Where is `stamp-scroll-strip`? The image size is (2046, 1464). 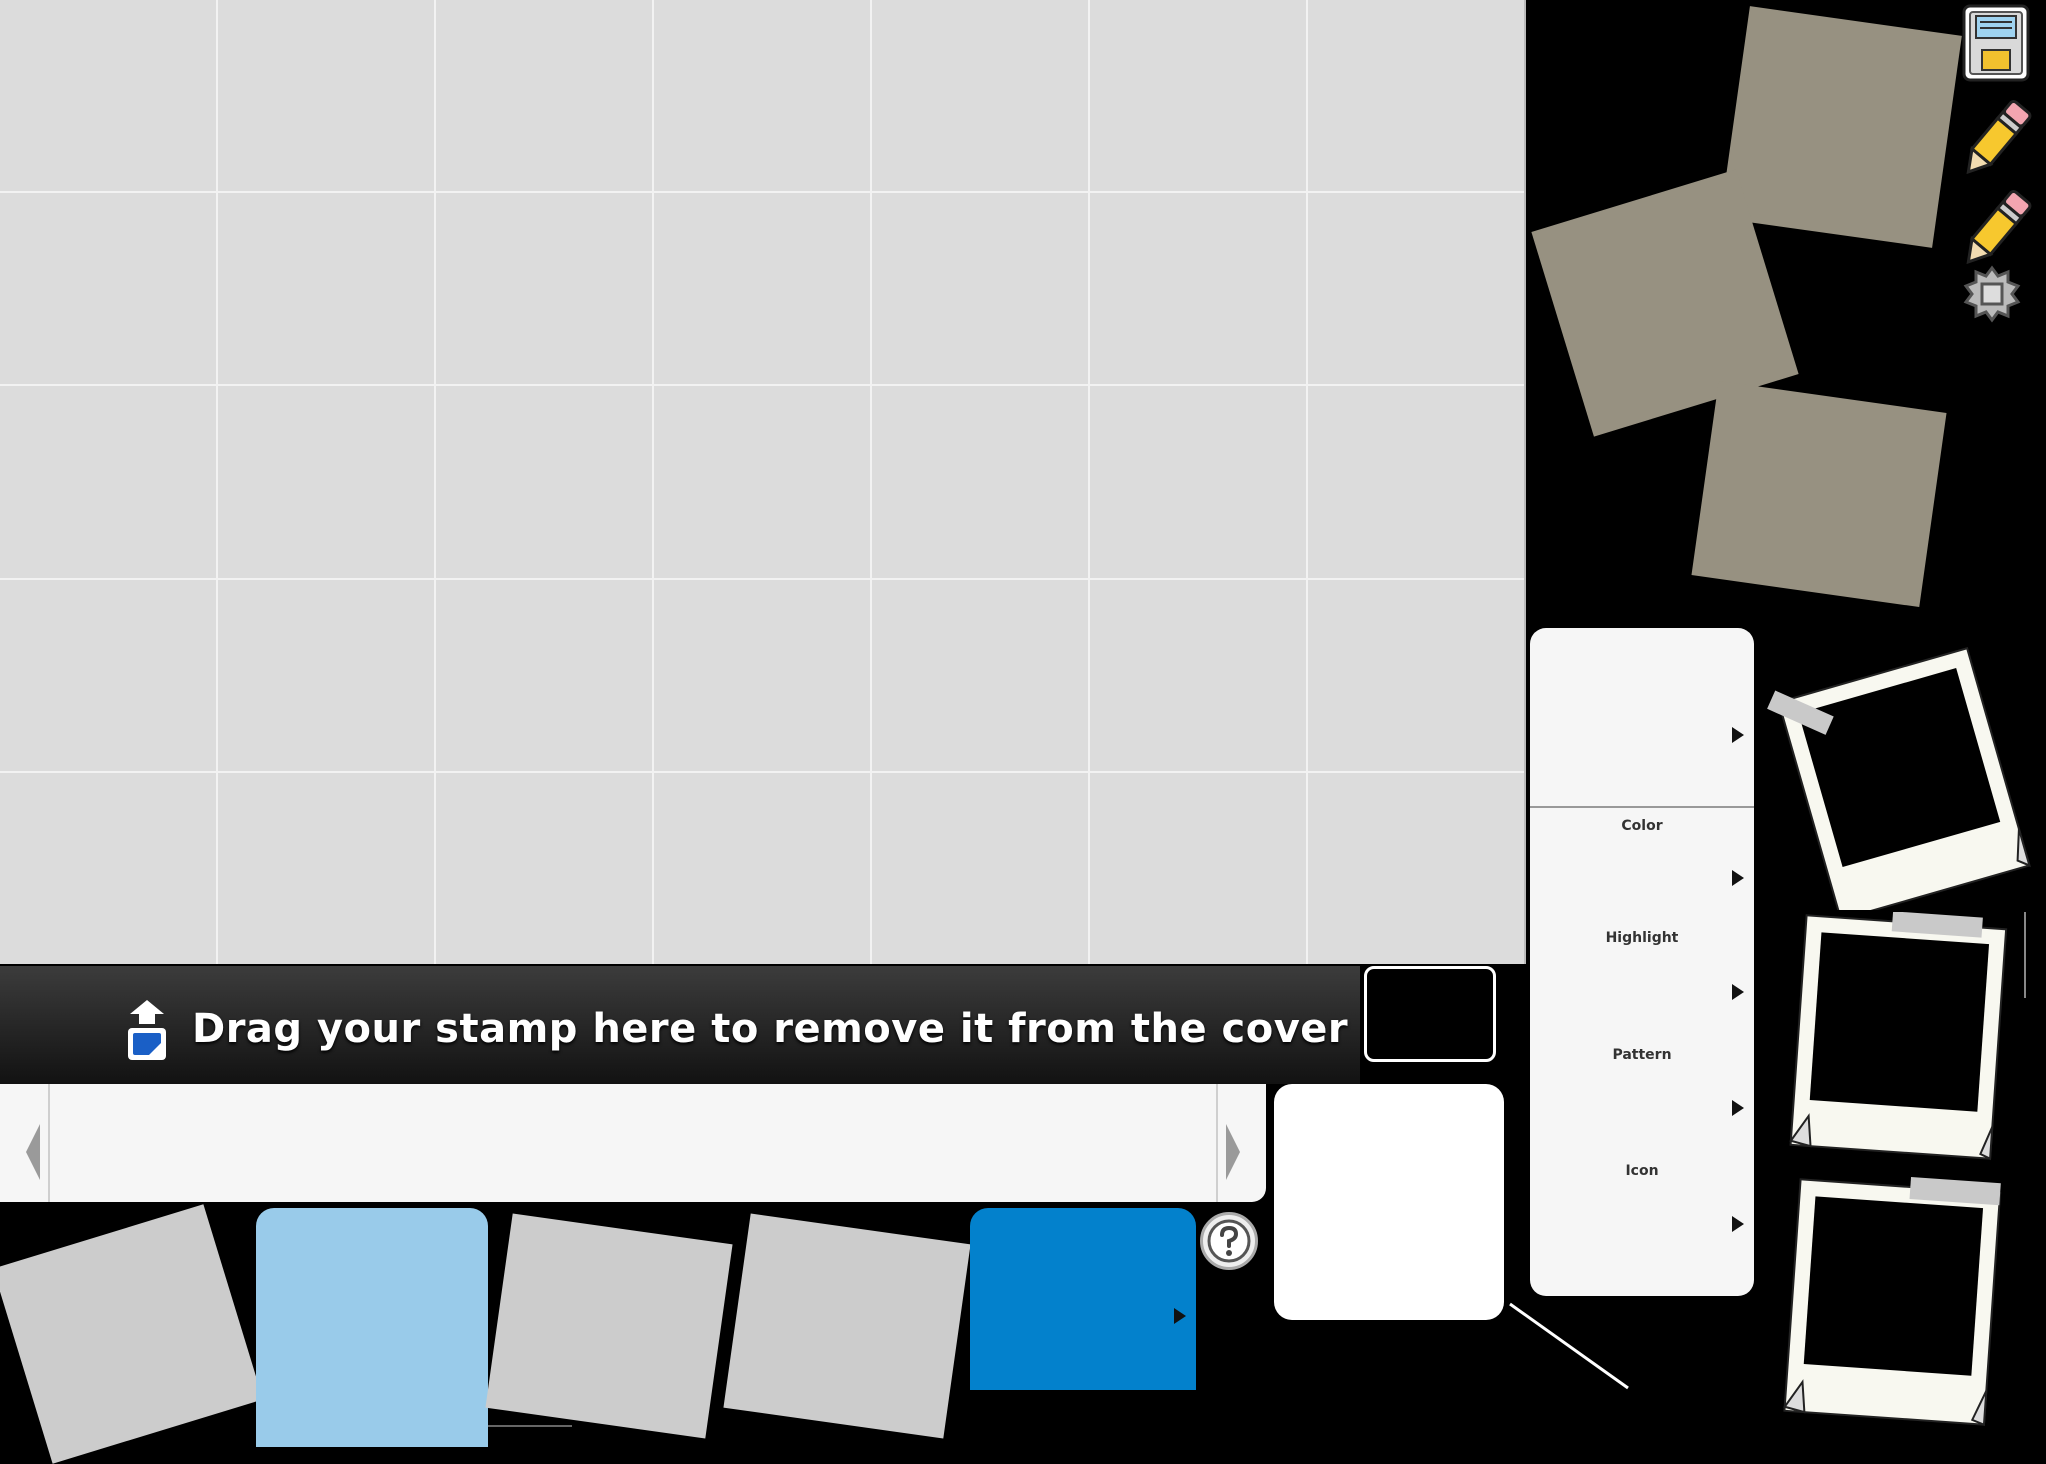
stamp-scroll-strip is located at coordinates (633, 1143).